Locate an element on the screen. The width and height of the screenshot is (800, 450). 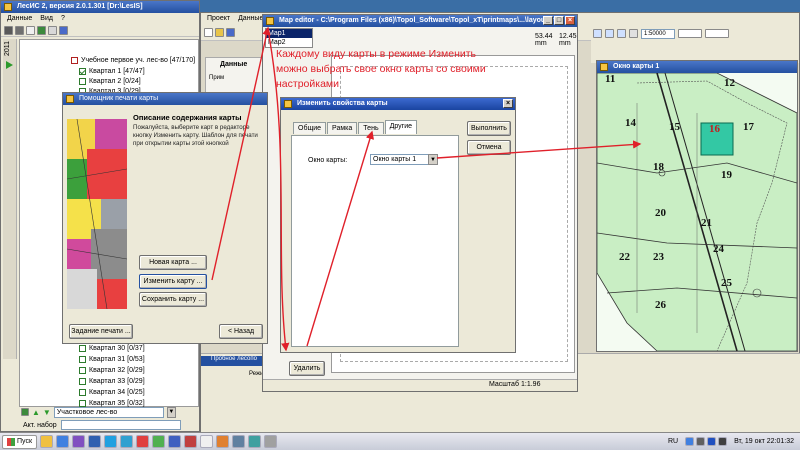
menu-item-view: Вид is located at coordinates (46, 18).